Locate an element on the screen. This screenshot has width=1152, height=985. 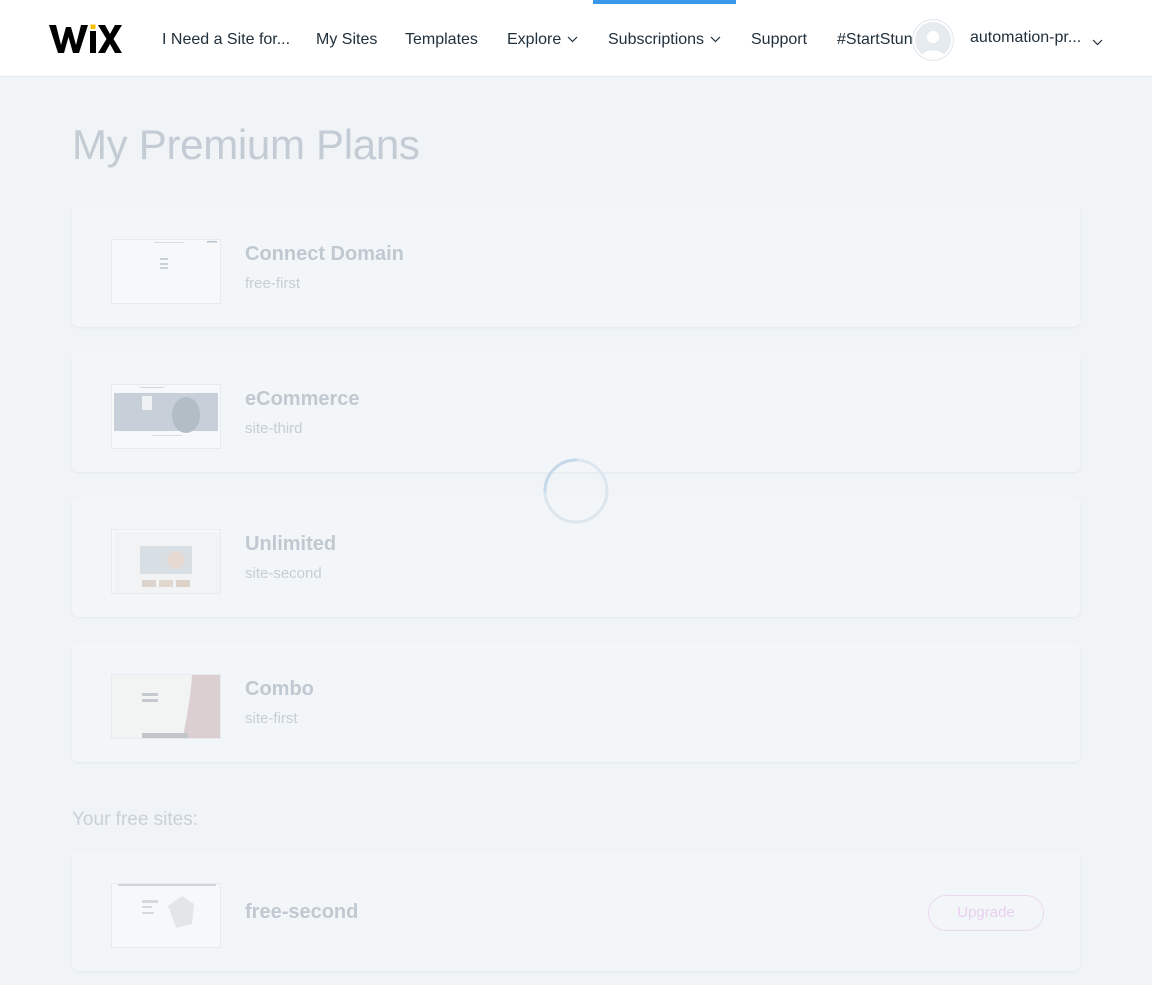
nav-templates: Templates is located at coordinates (441, 40).